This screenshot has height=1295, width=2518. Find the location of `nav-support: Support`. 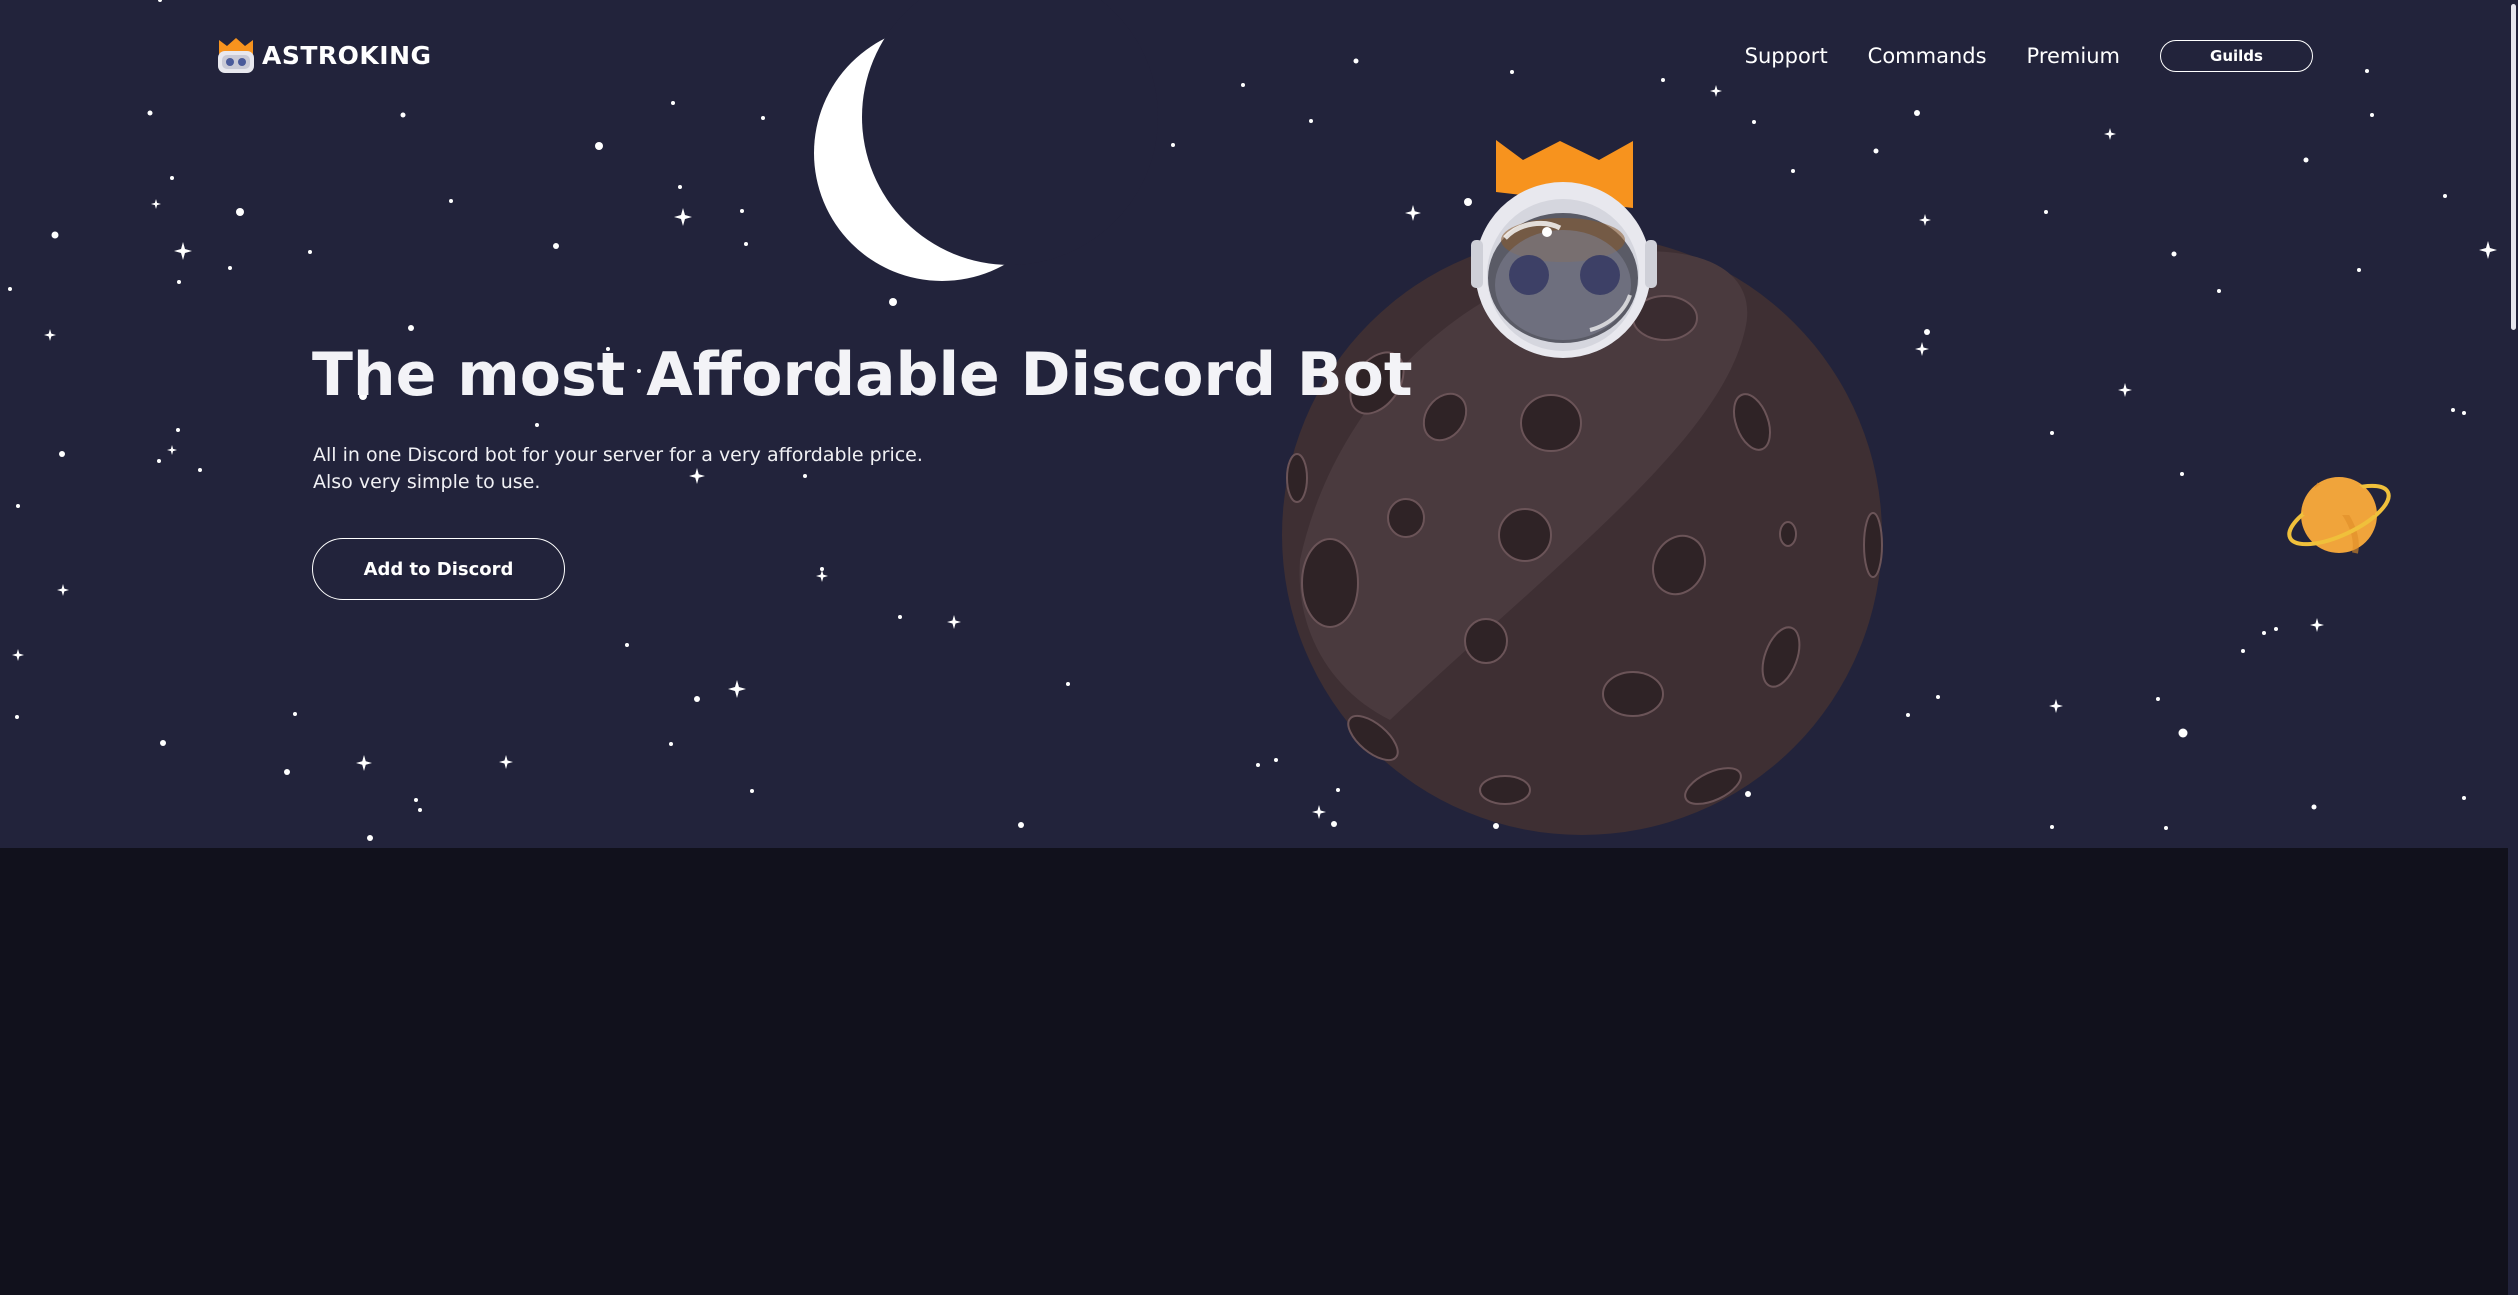

nav-support: Support is located at coordinates (1786, 56).